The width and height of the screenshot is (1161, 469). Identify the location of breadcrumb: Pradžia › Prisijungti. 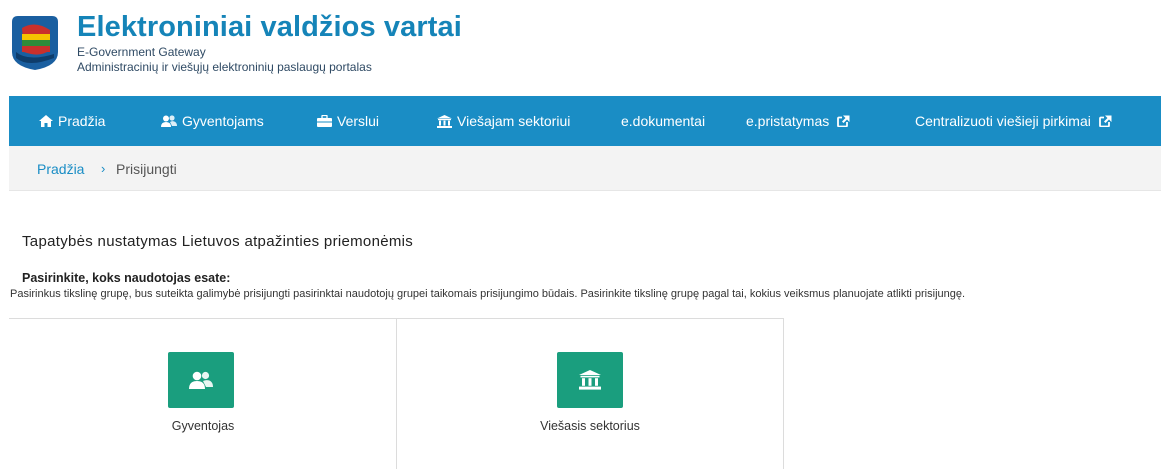
(585, 168).